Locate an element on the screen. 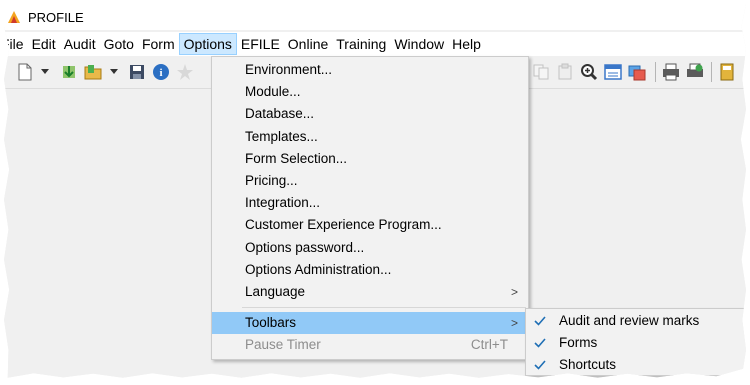 Image resolution: width=750 pixels, height=385 pixels. menu-item-pause-timer: Pause Timer Ctrl+T is located at coordinates (370, 345).